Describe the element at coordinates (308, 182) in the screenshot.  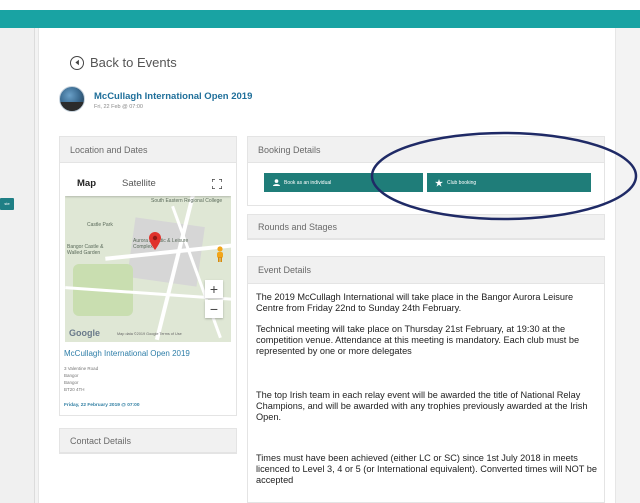
I see `book-individual-label: Book as an individual` at that location.